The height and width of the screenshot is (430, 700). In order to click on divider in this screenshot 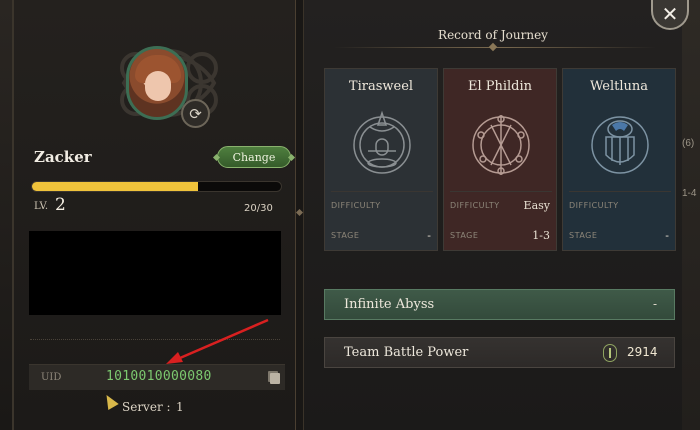, I will do `click(155, 339)`.